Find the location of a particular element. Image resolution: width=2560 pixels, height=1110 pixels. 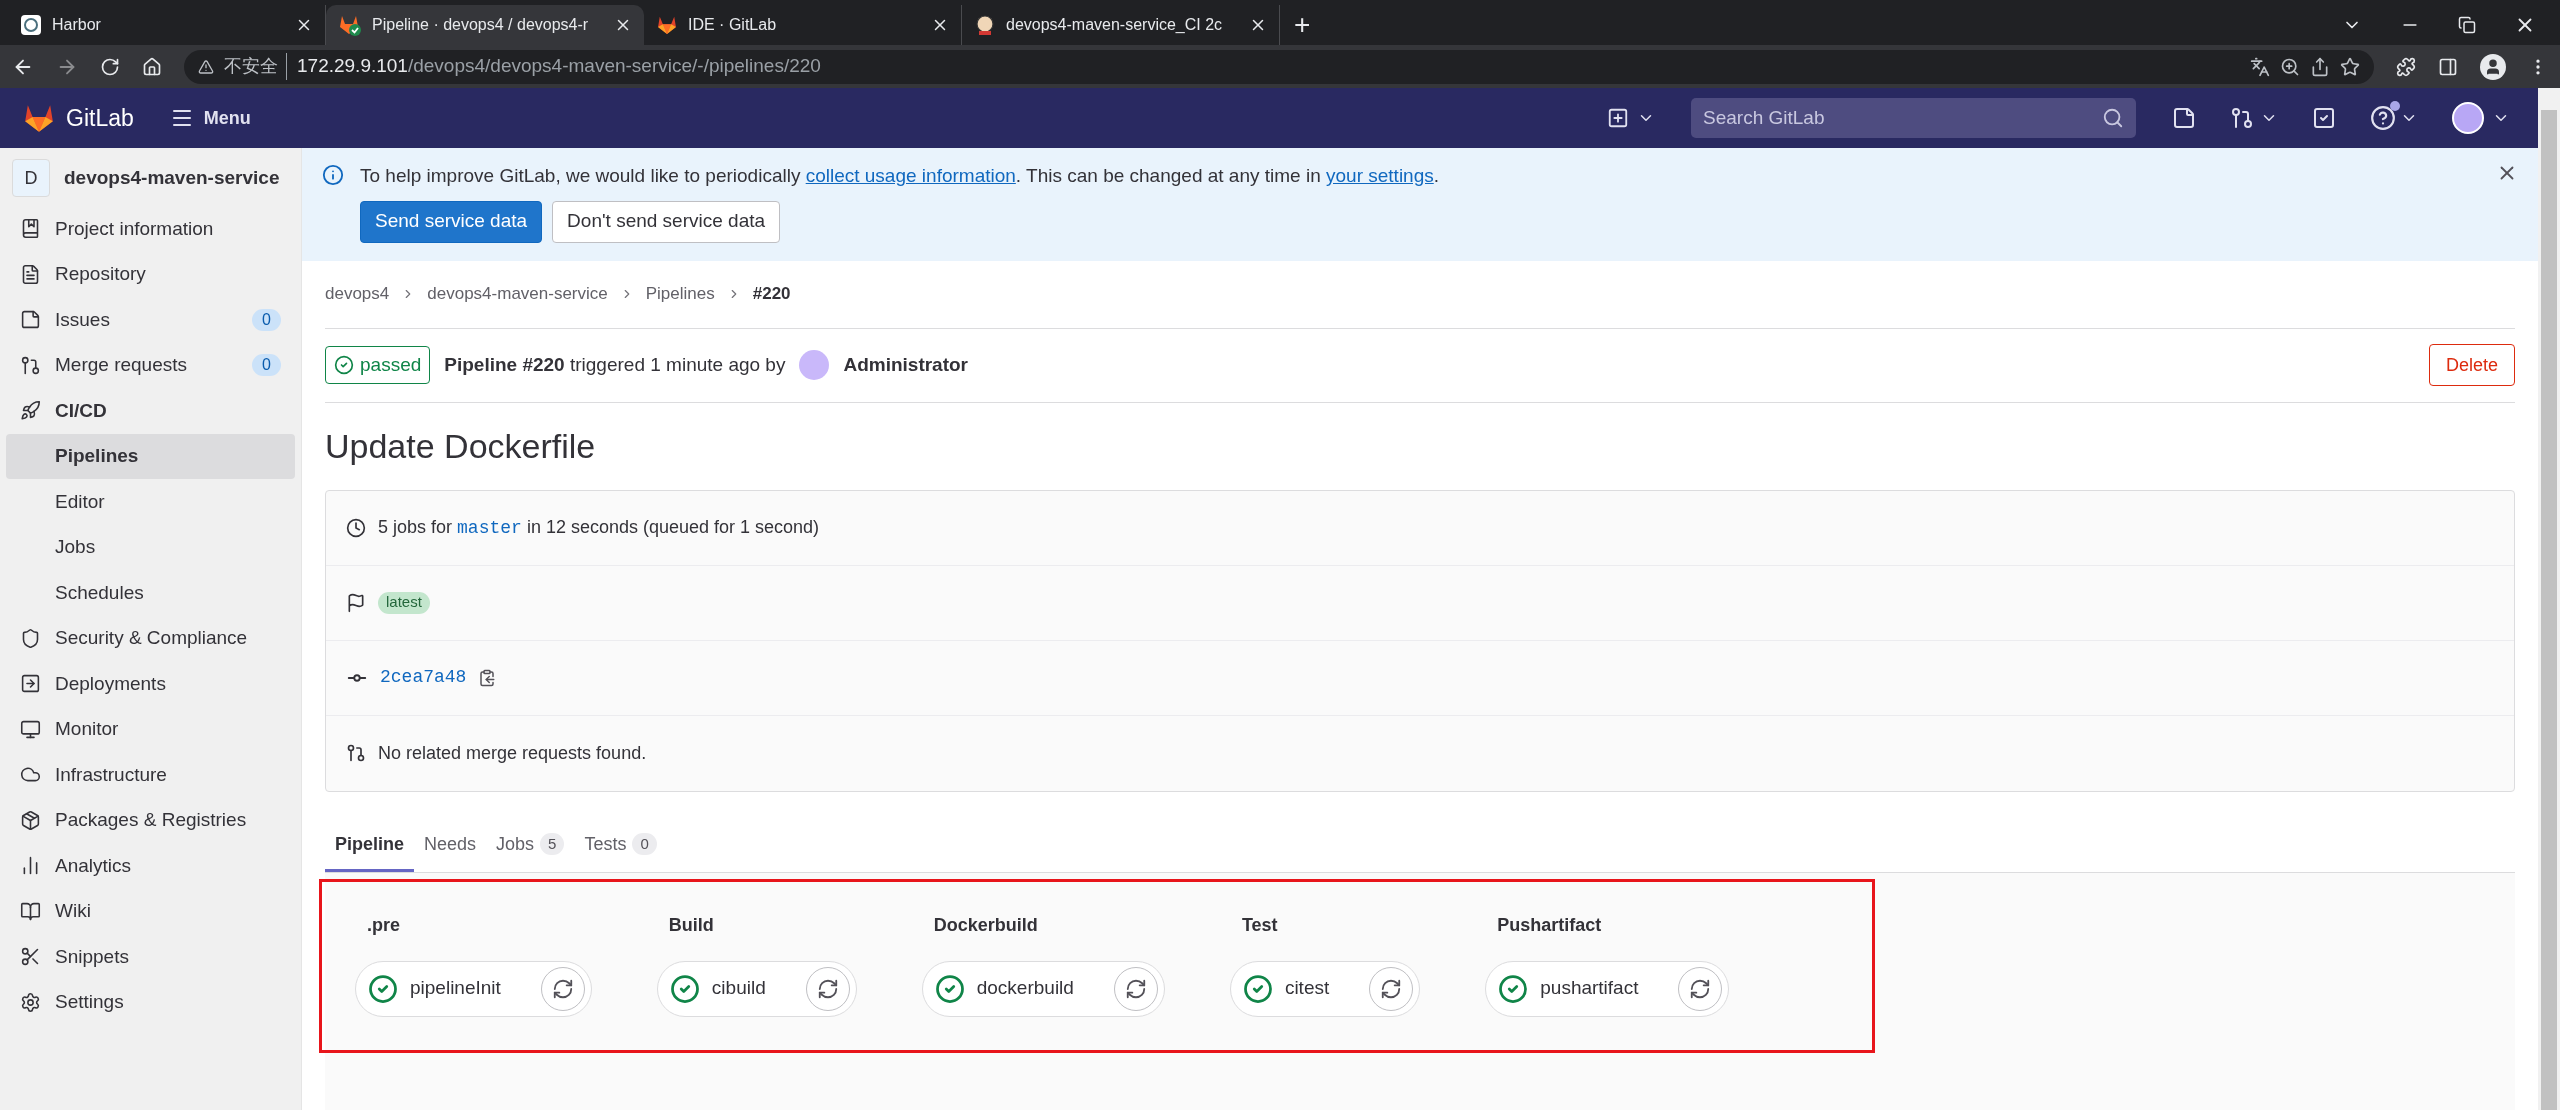

sidebar-item: Security & Compliance is located at coordinates (150, 638).